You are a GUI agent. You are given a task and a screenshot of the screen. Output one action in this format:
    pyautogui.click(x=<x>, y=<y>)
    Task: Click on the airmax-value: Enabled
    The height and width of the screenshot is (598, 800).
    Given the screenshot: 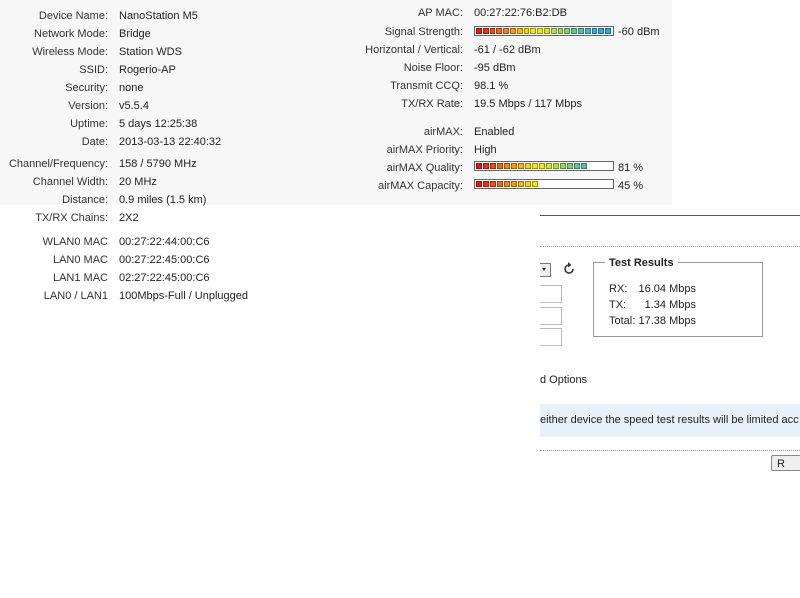 What is the action you would take?
    pyautogui.click(x=494, y=132)
    